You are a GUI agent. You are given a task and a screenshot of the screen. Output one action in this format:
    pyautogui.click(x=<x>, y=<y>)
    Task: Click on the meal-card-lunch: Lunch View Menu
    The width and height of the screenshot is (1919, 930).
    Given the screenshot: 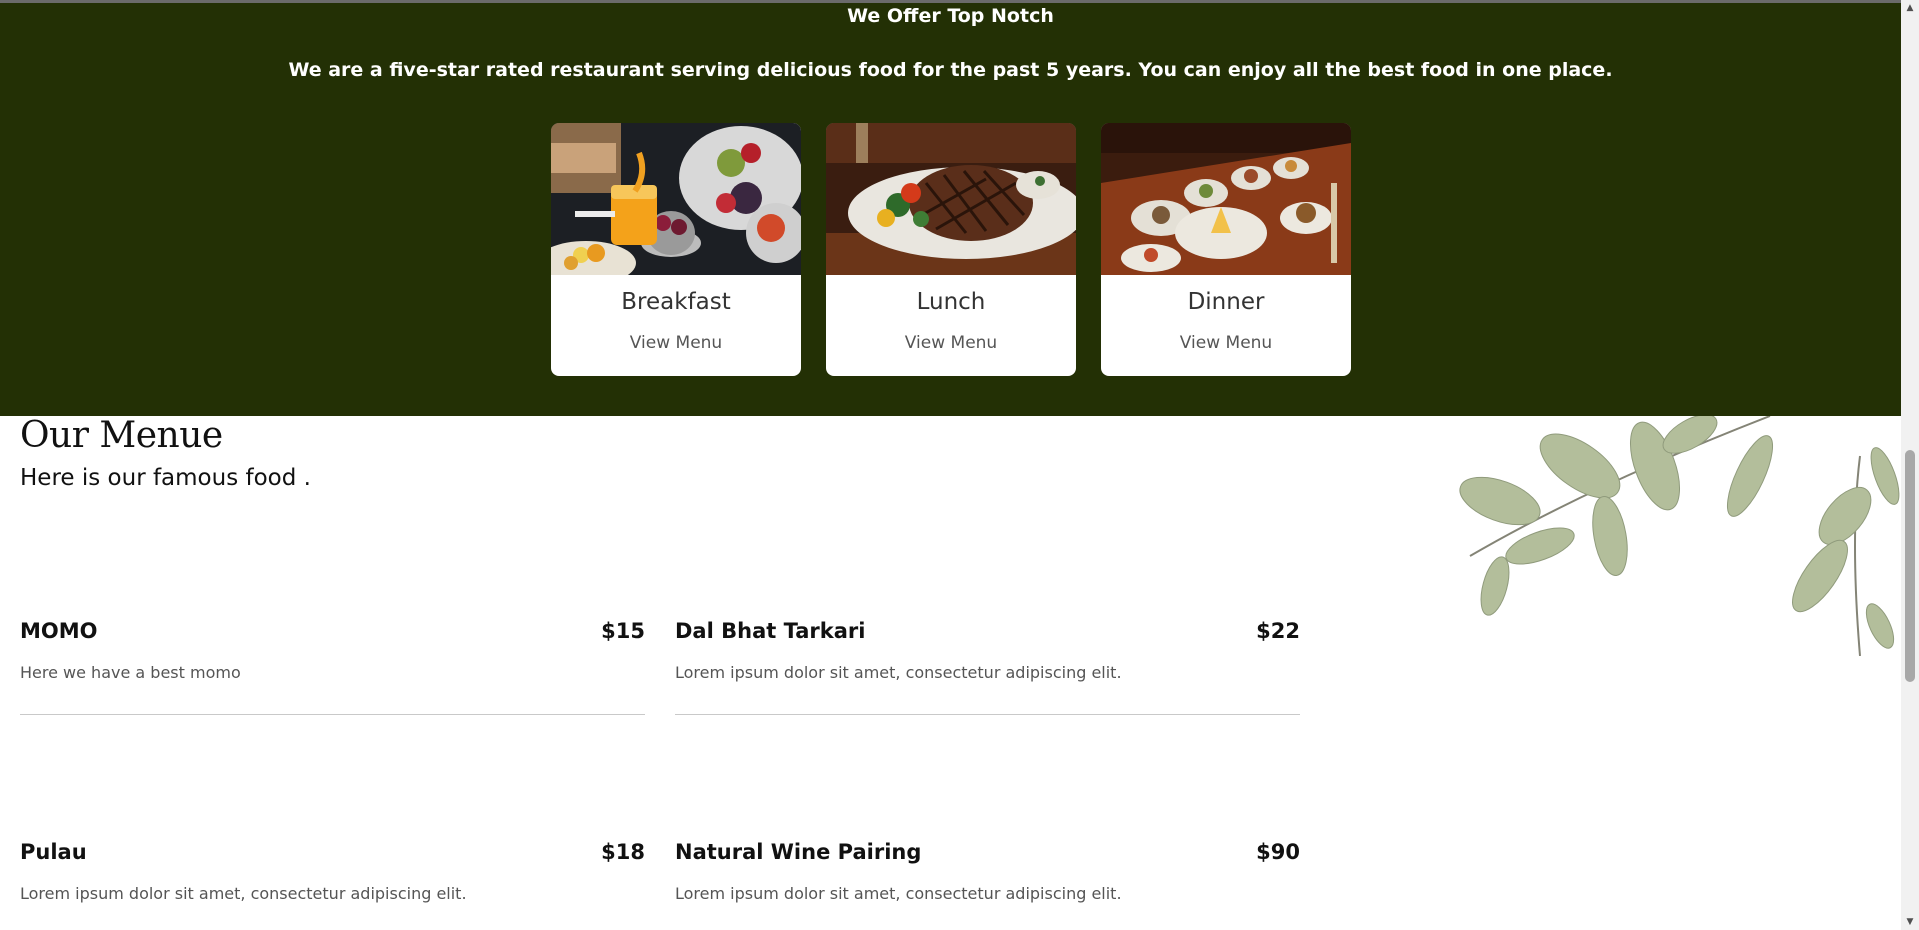 What is the action you would take?
    pyautogui.click(x=951, y=249)
    